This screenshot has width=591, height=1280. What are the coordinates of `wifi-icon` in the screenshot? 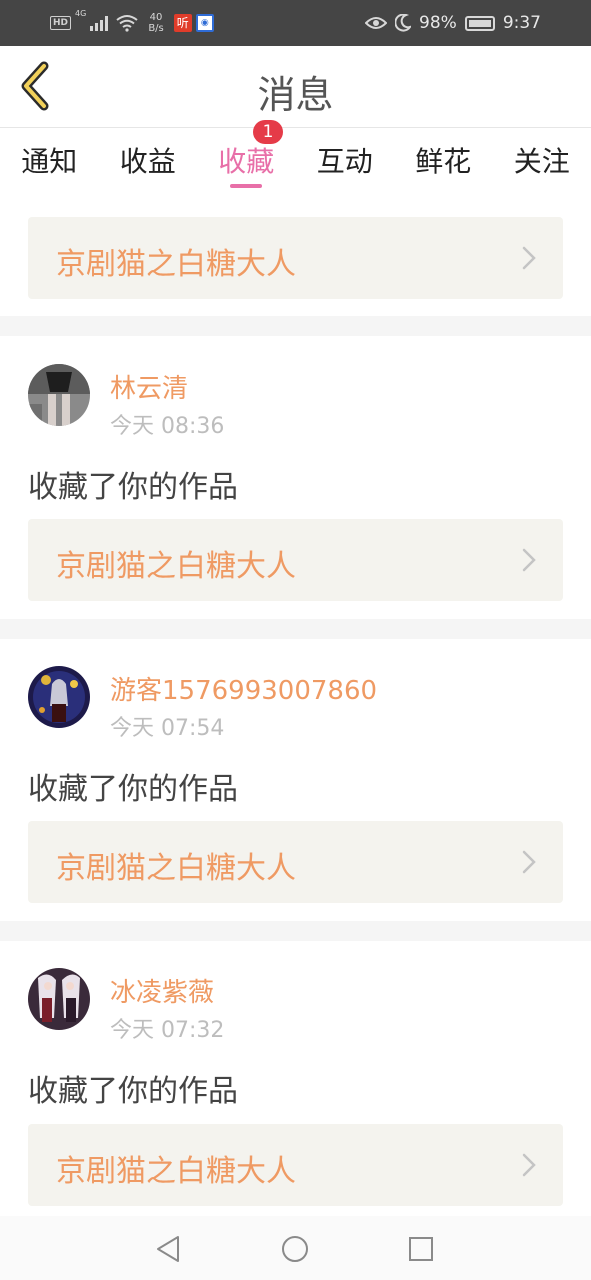 It's located at (127, 23).